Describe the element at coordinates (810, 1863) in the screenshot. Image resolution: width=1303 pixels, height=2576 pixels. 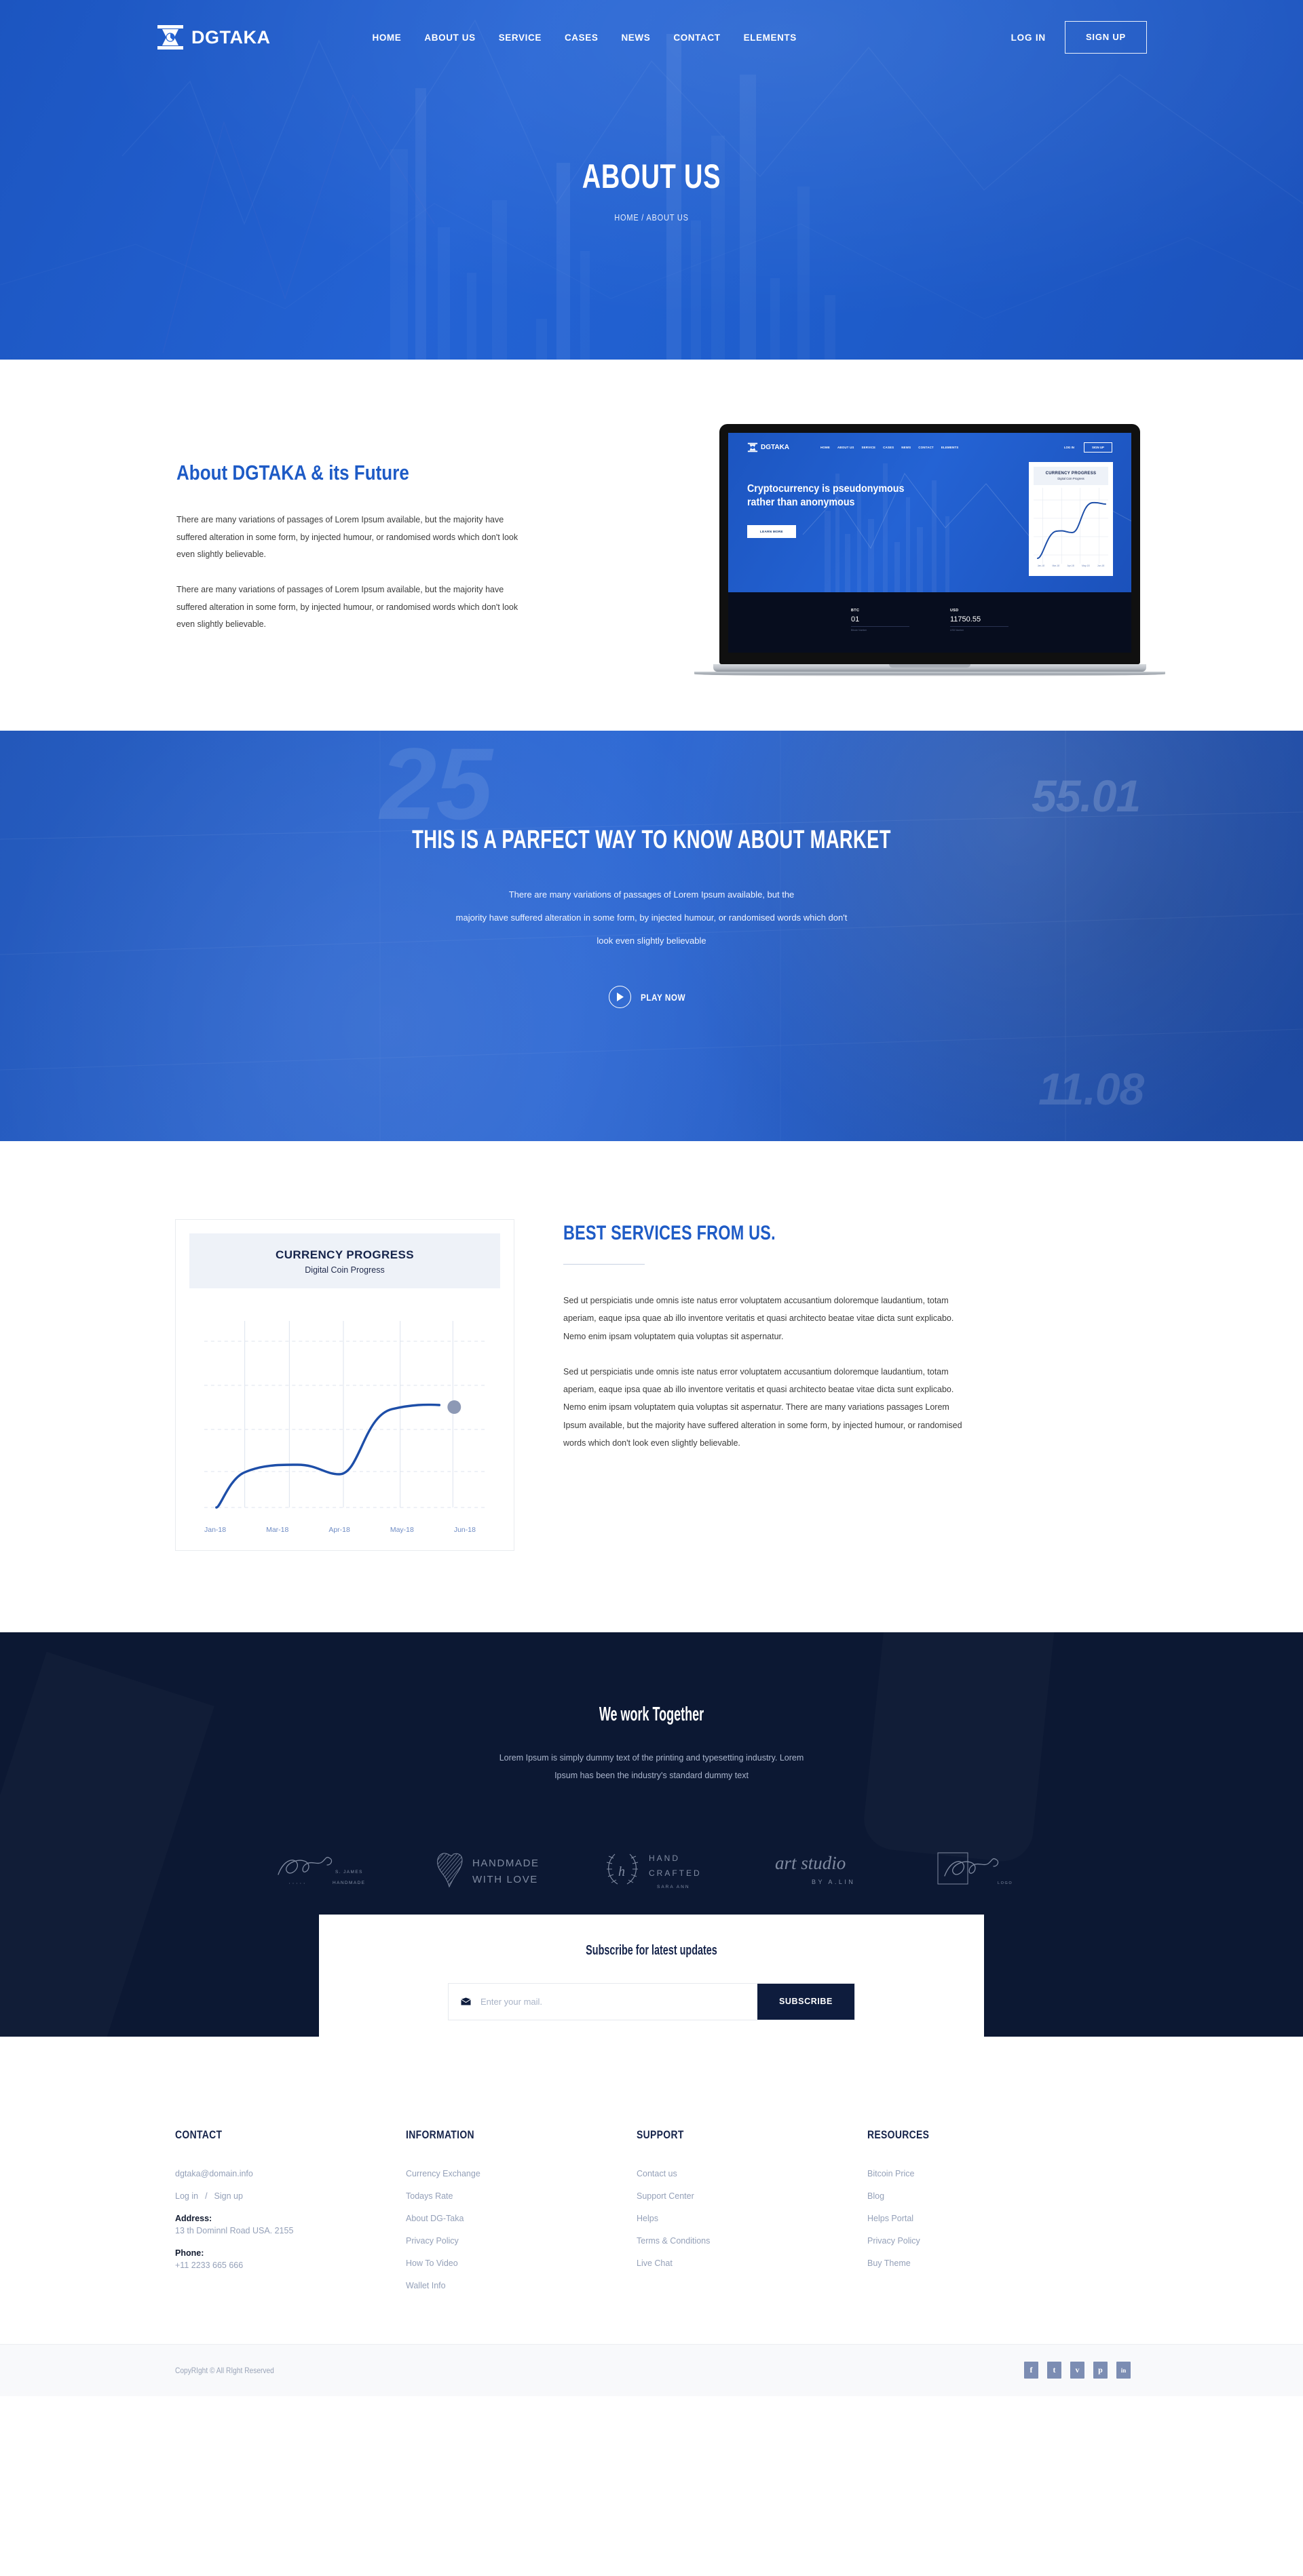
I see `partner-logo-4-main: art studio` at that location.